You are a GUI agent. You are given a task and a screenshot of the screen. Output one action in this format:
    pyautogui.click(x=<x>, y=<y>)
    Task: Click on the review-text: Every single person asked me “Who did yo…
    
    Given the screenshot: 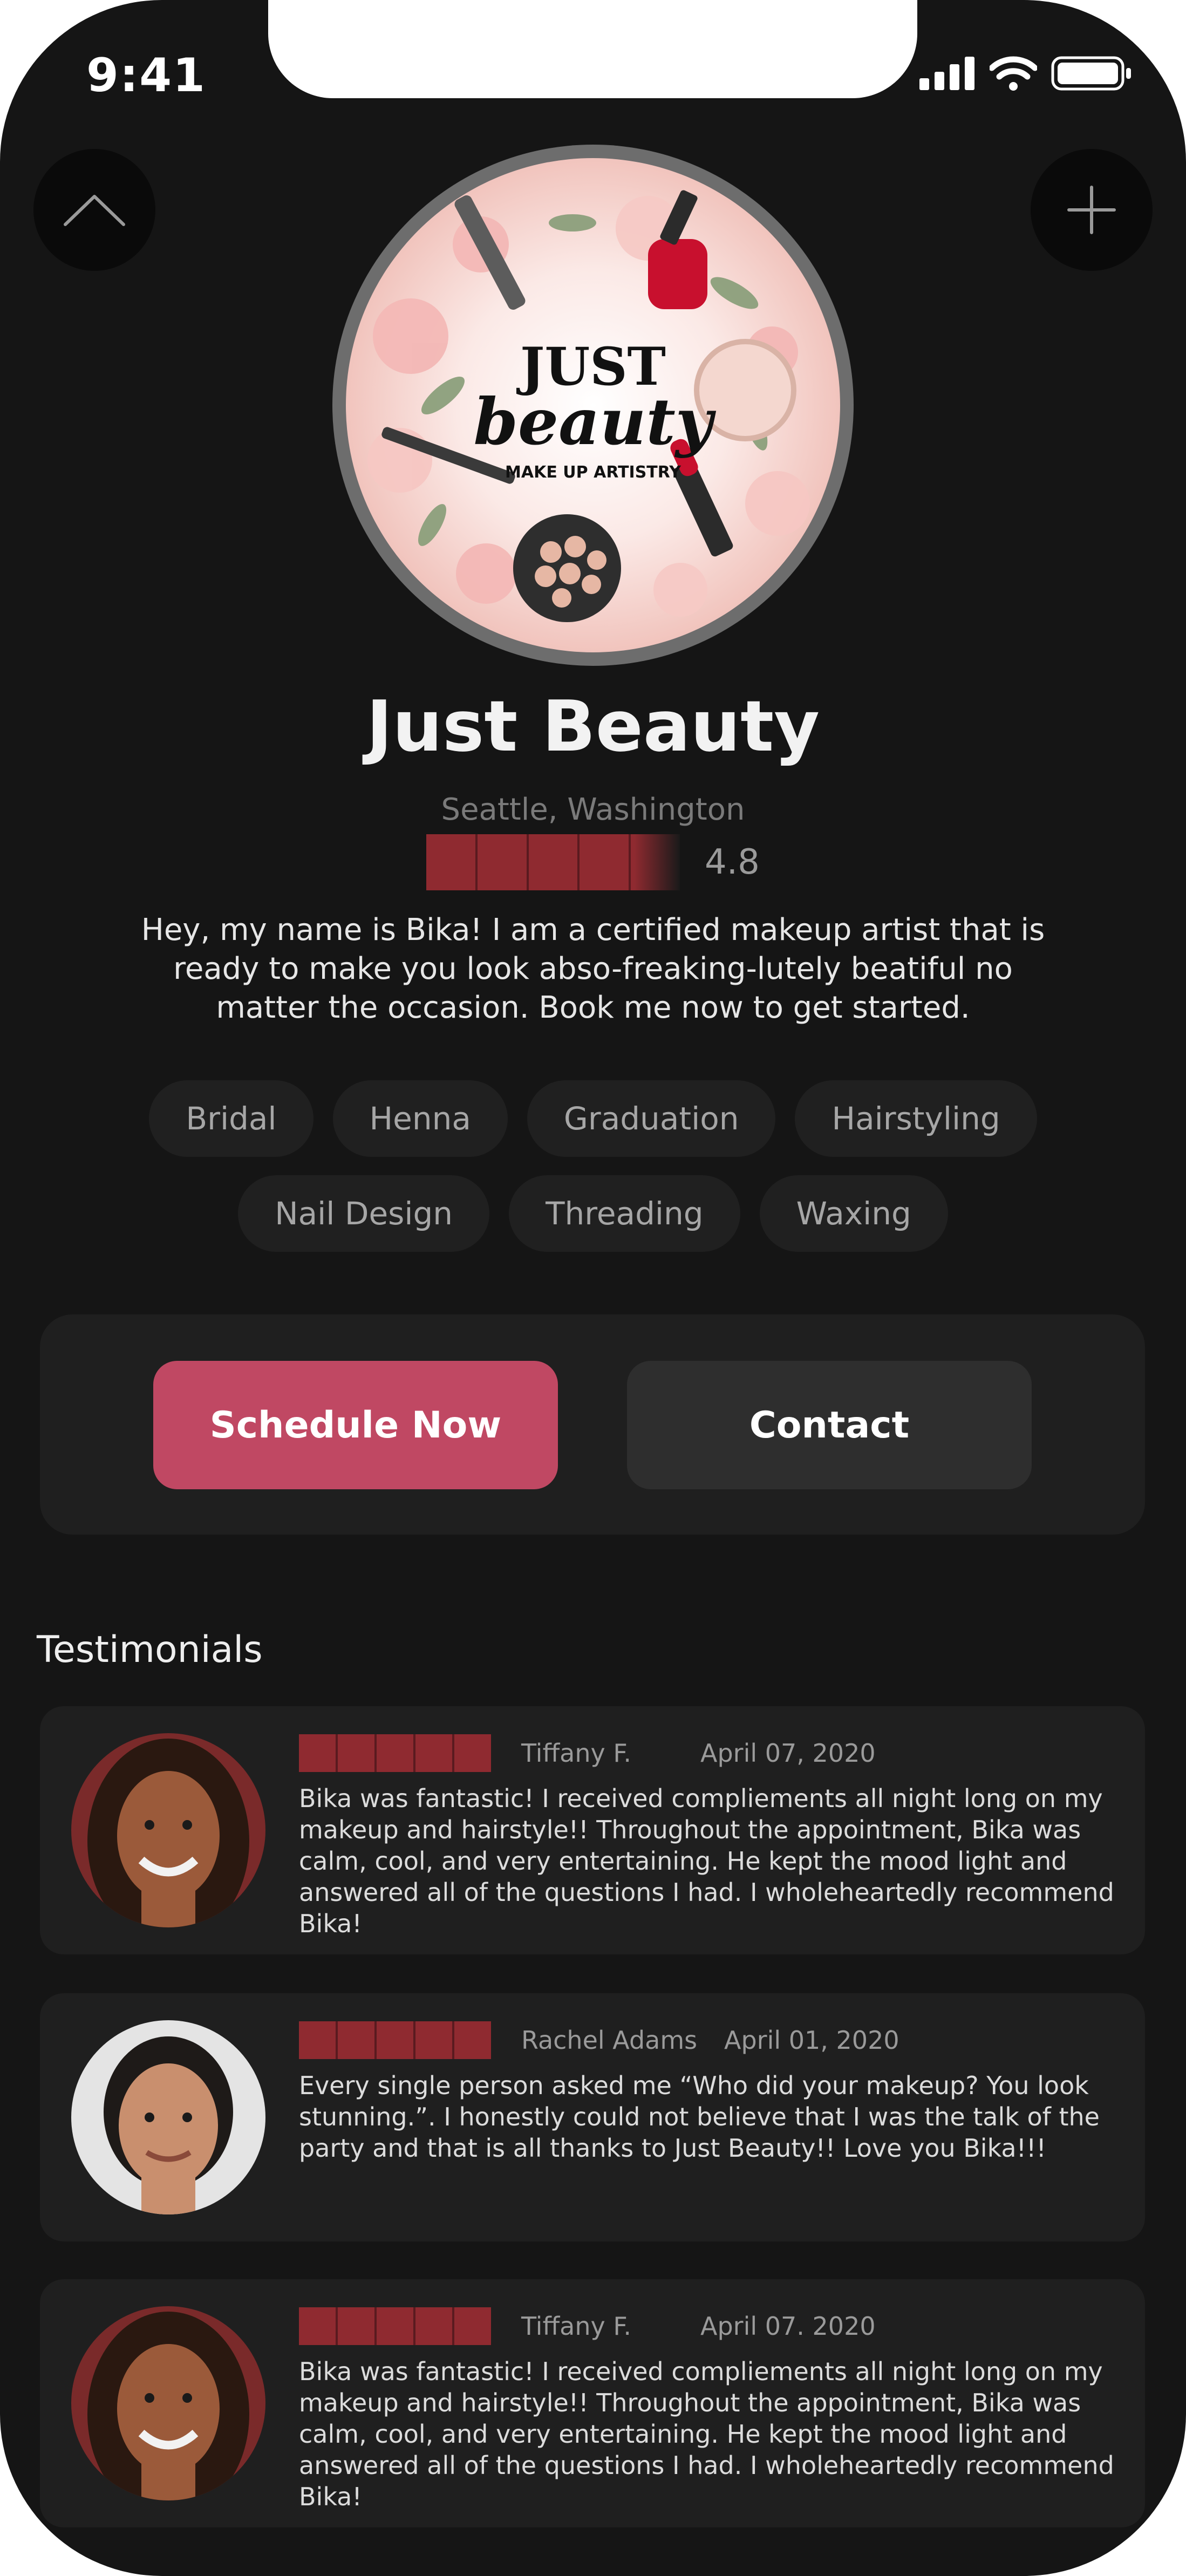 What is the action you would take?
    pyautogui.click(x=699, y=2117)
    